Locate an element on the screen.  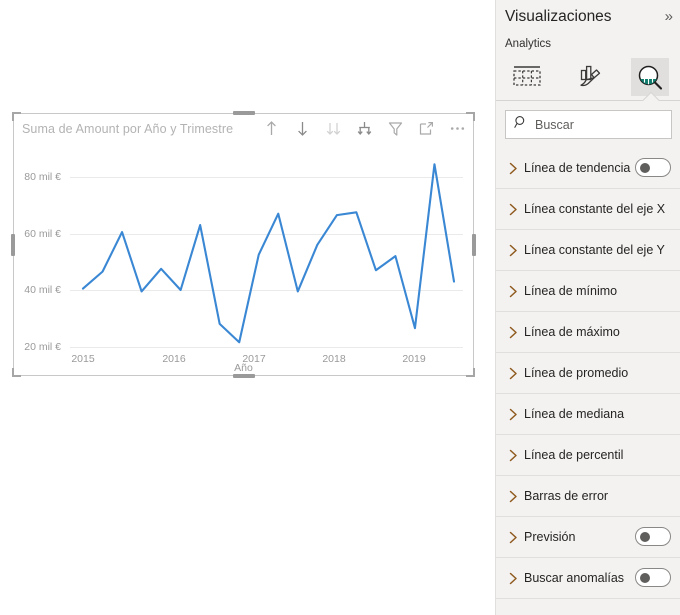
visual-header-icons is located at coordinates (364, 128).